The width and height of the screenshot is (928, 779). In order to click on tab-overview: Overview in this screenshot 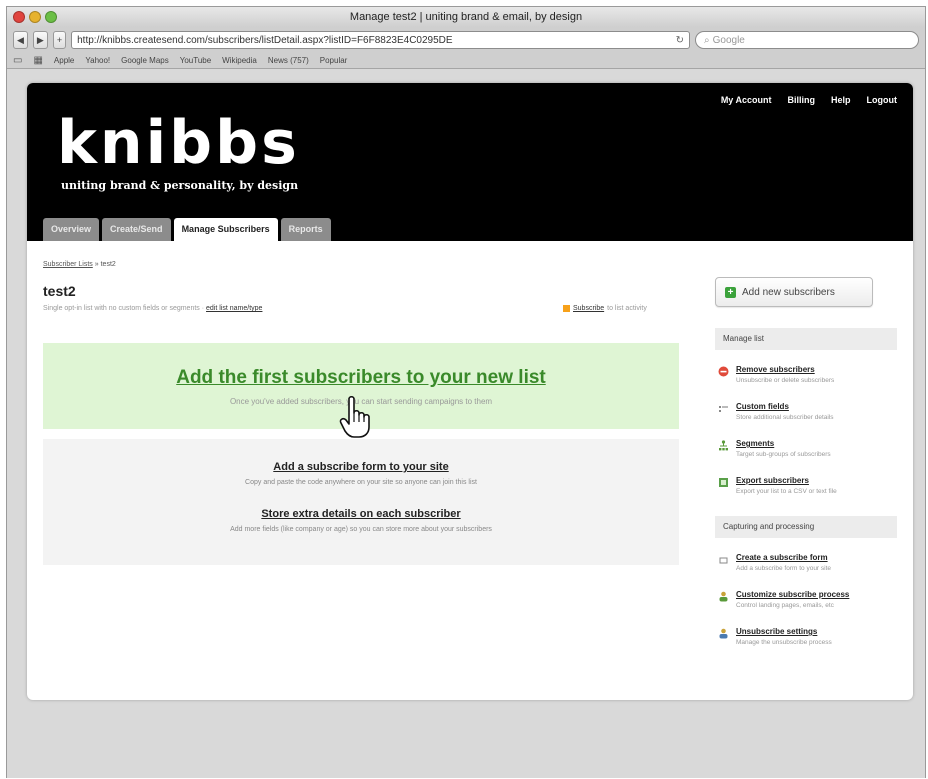, I will do `click(71, 229)`.